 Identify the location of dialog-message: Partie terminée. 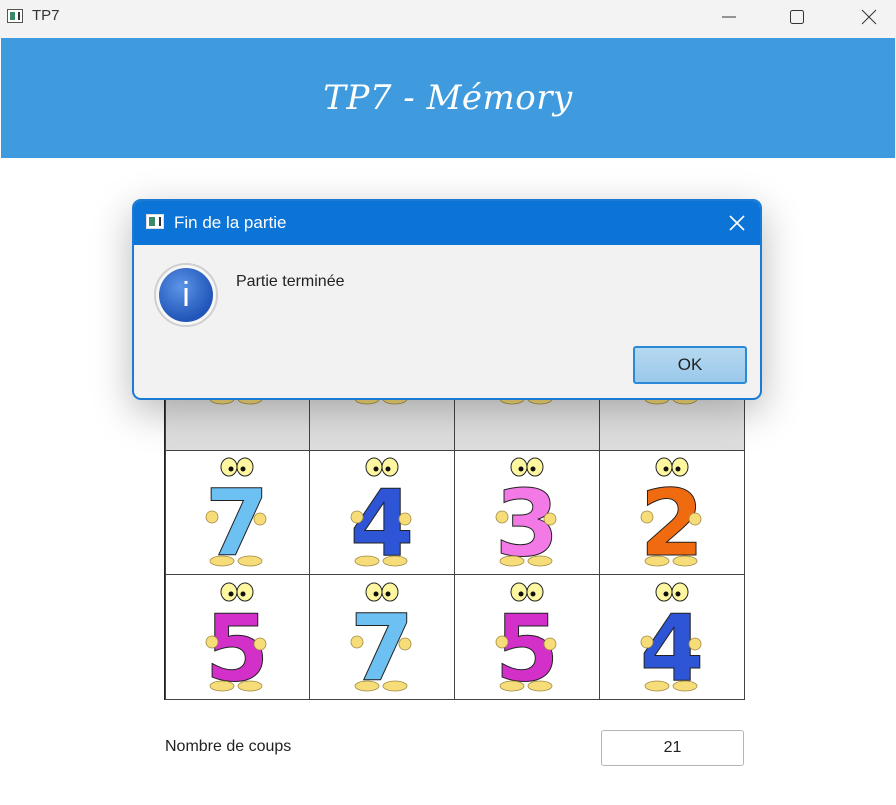
(290, 281).